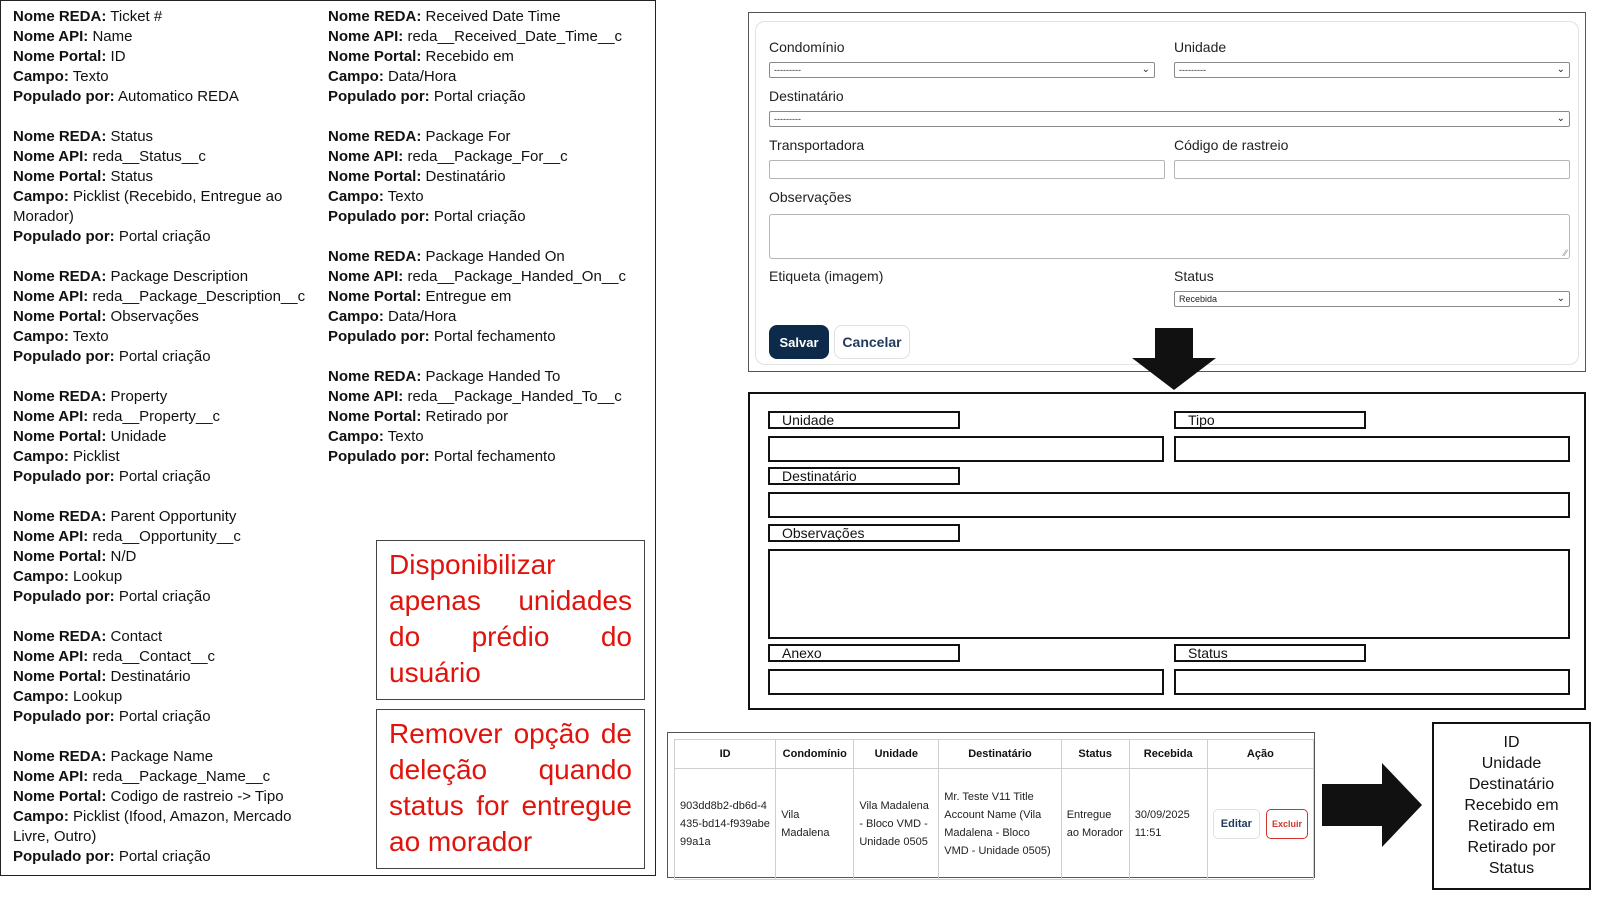  What do you see at coordinates (864, 653) in the screenshot?
I see `mockup-anexo-label: Anexo` at bounding box center [864, 653].